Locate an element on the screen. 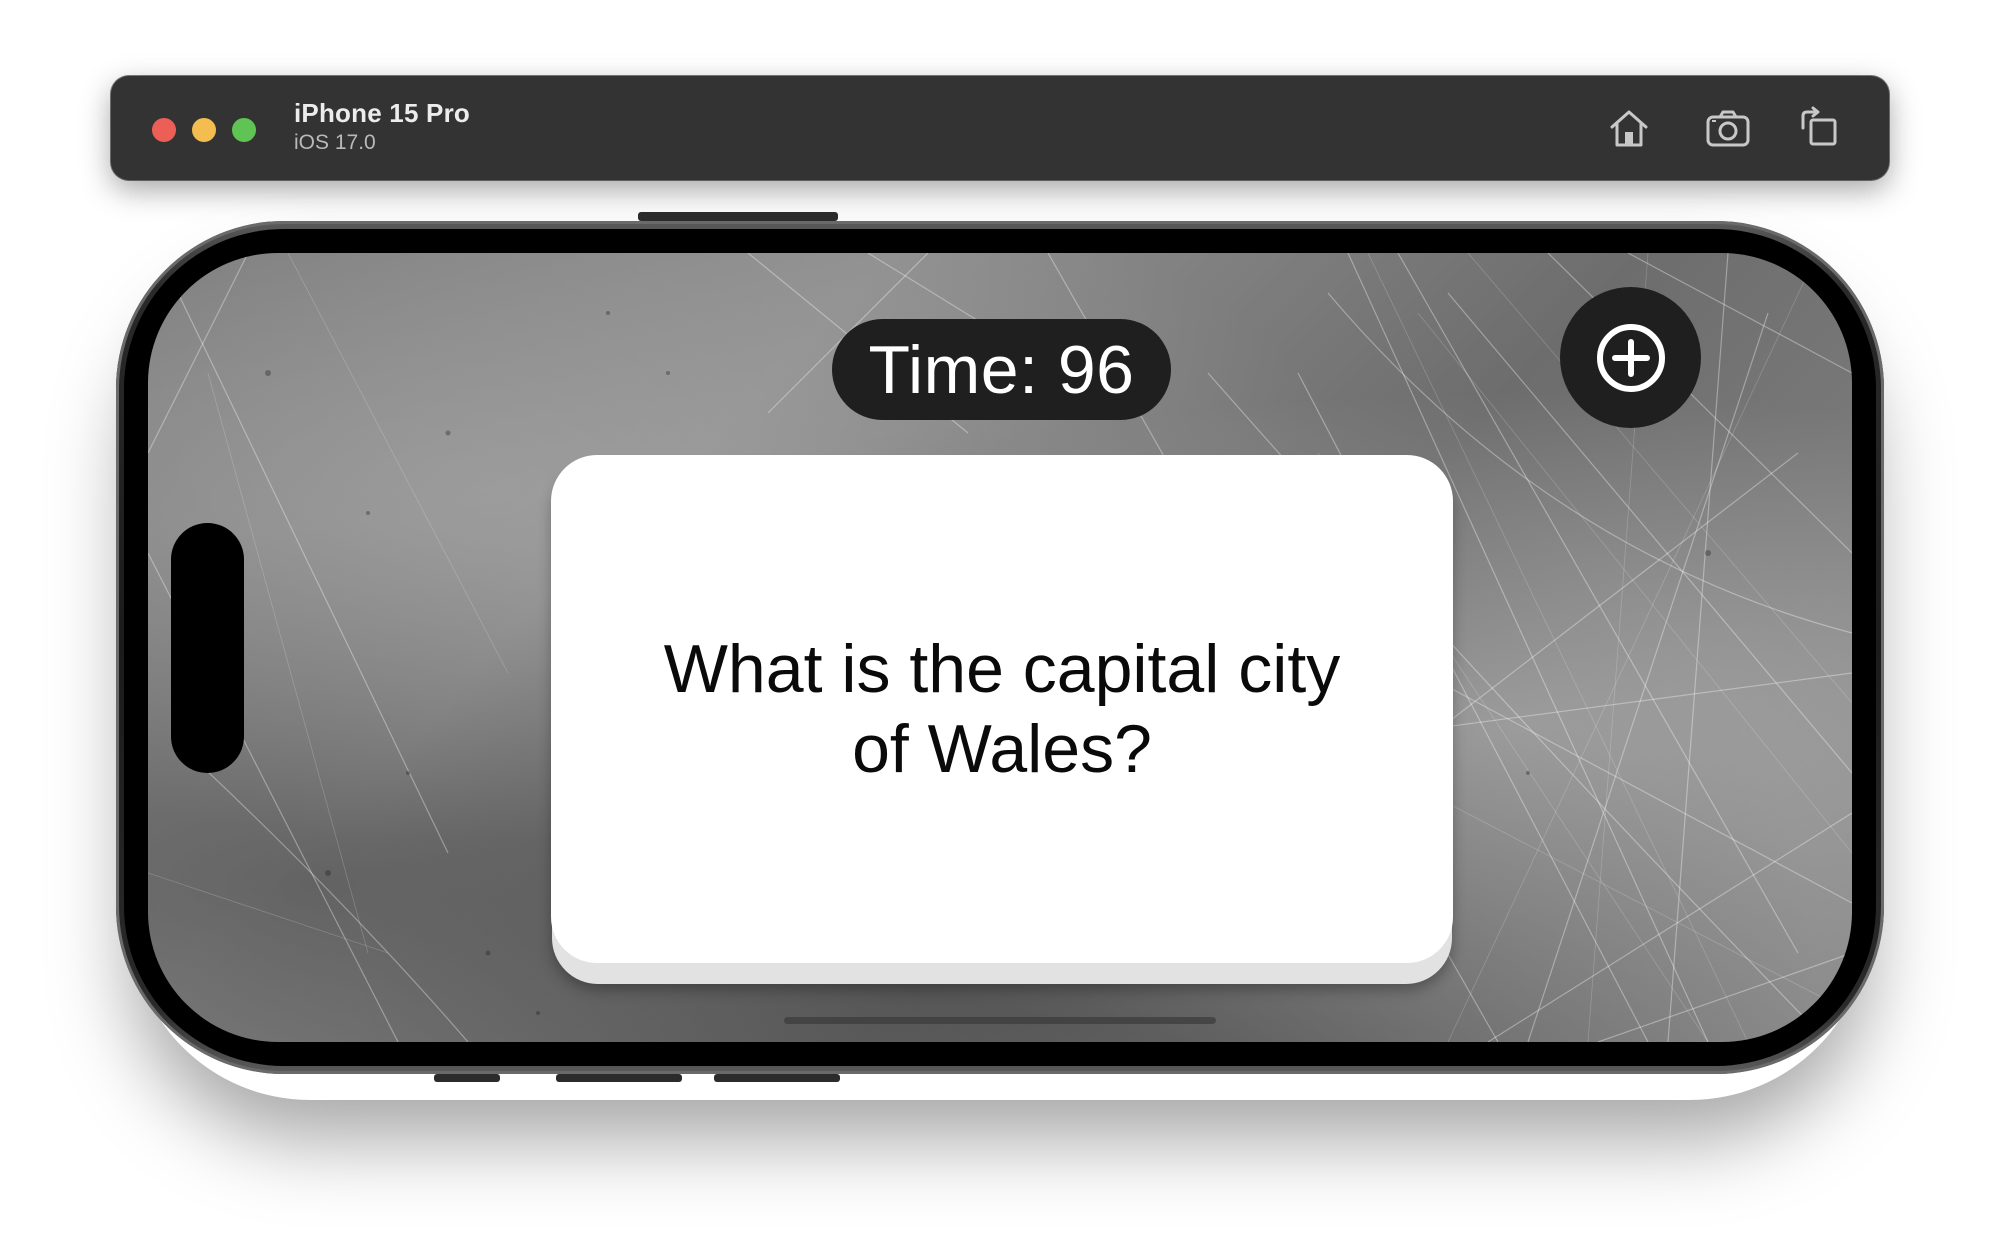 This screenshot has width=2000, height=1242. timer-text: Time: 96 is located at coordinates (1001, 369).